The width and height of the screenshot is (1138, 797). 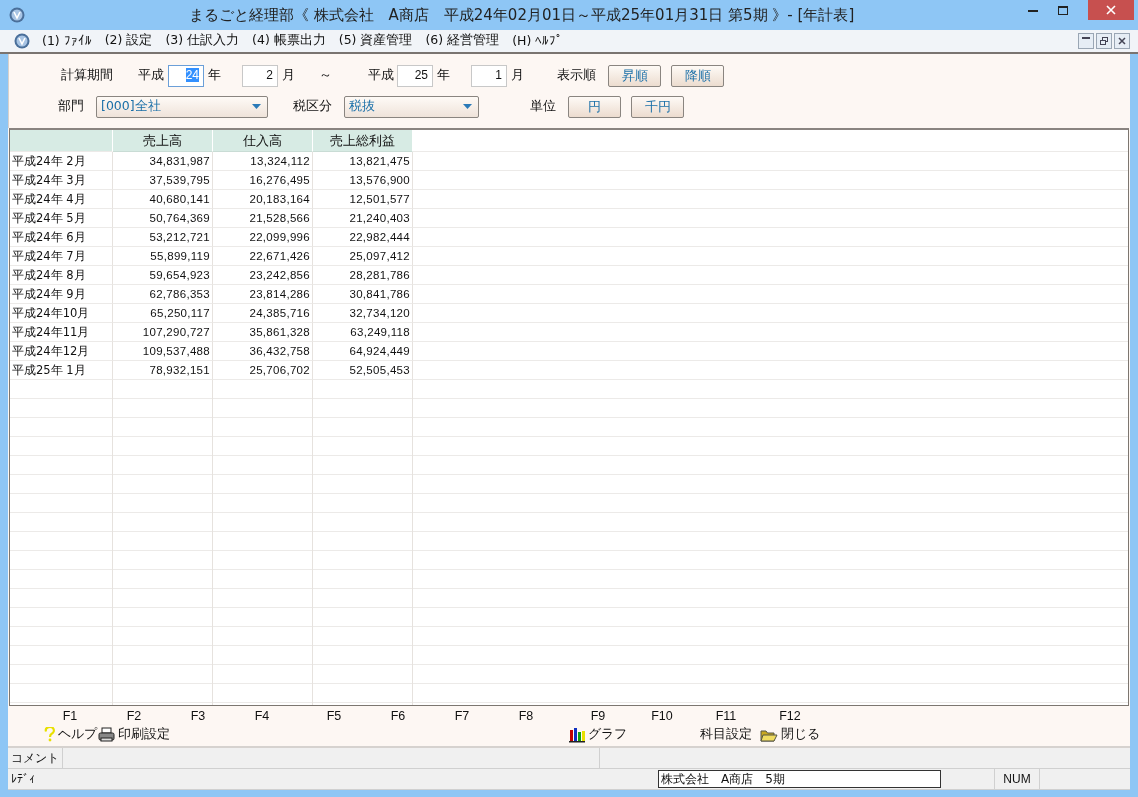 What do you see at coordinates (657, 106) in the screenshot?
I see `toggle-button: 千円` at bounding box center [657, 106].